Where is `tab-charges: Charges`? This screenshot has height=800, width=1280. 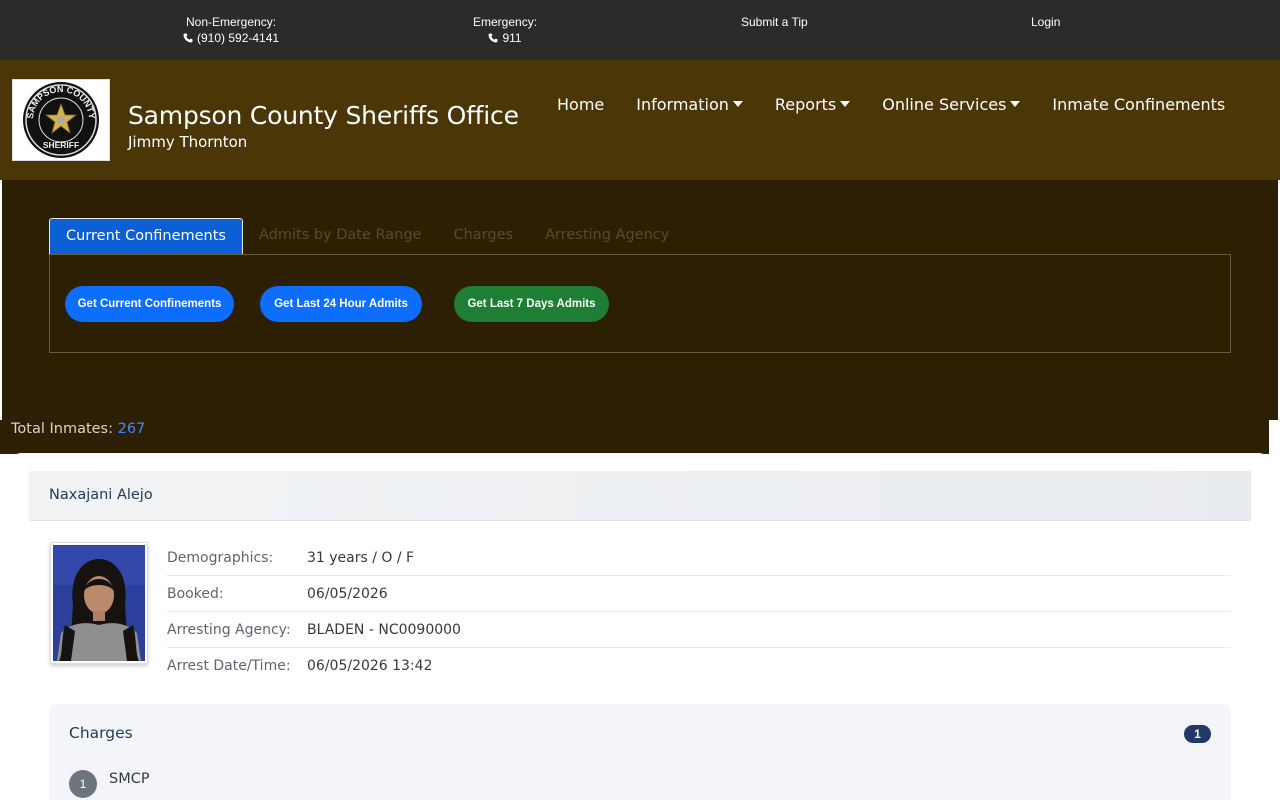 tab-charges: Charges is located at coordinates (483, 236).